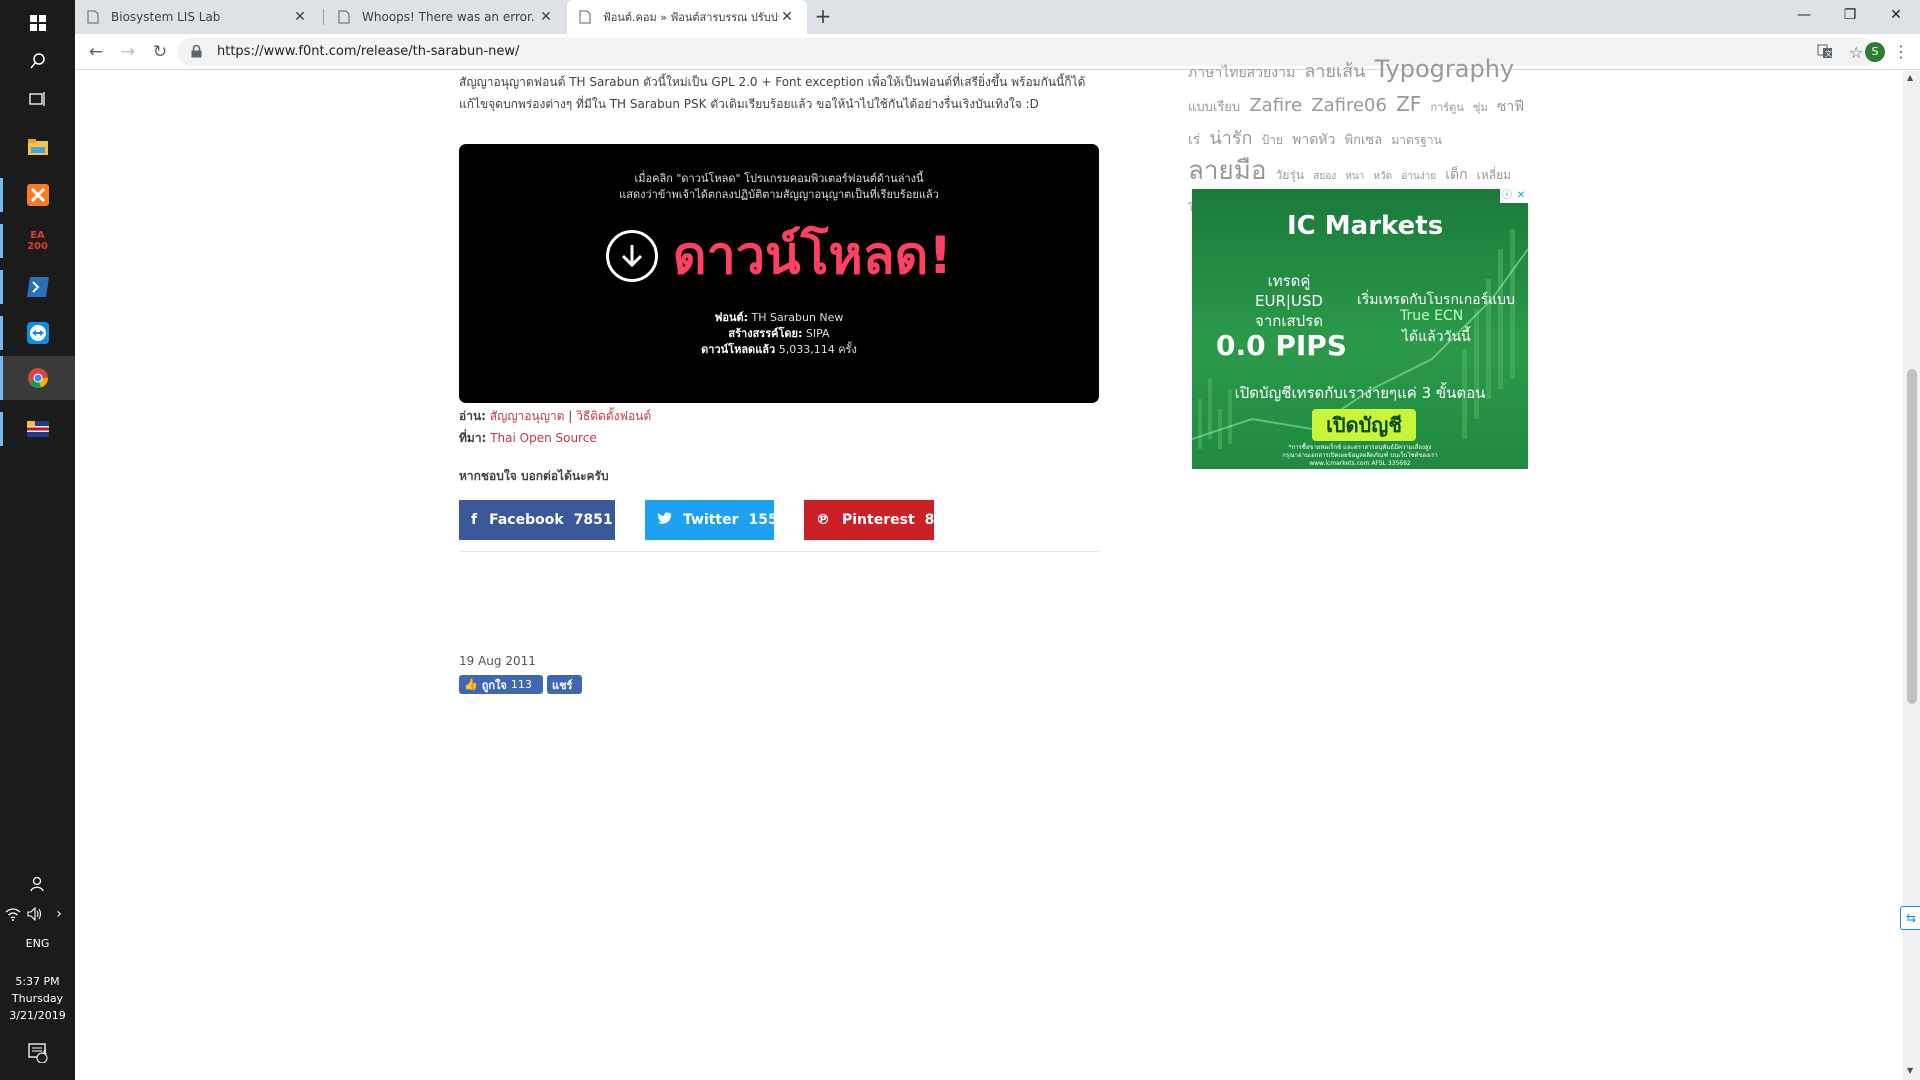 This screenshot has height=1080, width=1920. Describe the element at coordinates (1446, 107) in the screenshot. I see `tag-link: การ์ตูน` at that location.